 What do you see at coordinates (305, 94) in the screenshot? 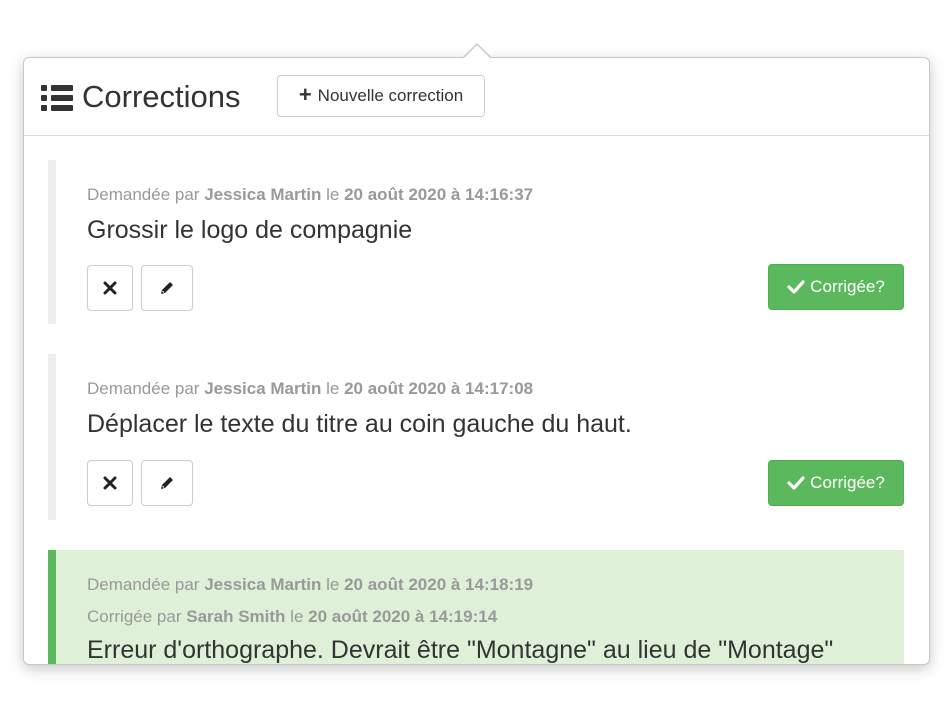
I see `plus-icon: +` at bounding box center [305, 94].